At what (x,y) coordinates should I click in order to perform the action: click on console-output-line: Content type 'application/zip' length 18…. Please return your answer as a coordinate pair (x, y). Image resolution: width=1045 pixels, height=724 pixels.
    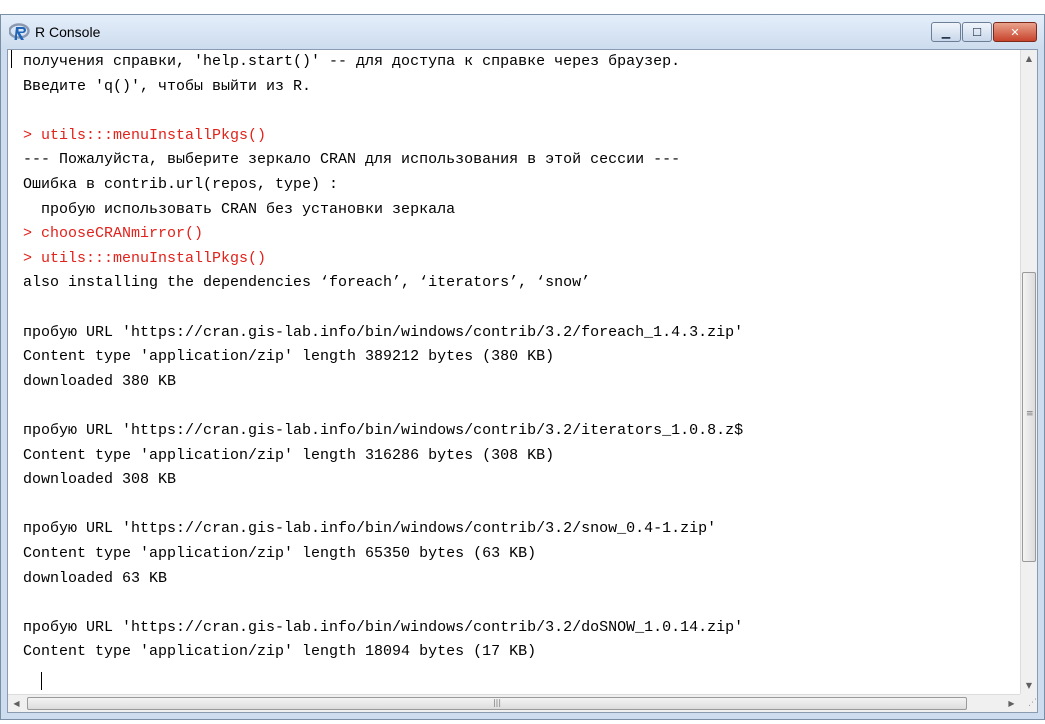
    Looking at the image, I should click on (280, 652).